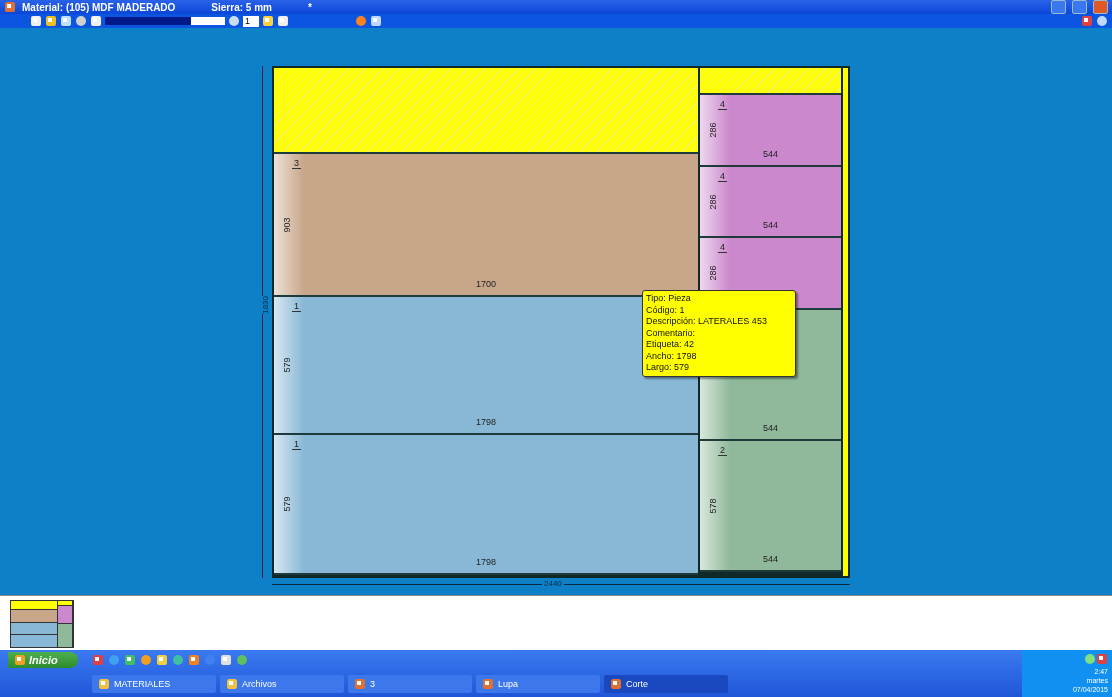 This screenshot has height=697, width=1112. What do you see at coordinates (668, 368) in the screenshot?
I see `tooltip-line: Largo: 579` at bounding box center [668, 368].